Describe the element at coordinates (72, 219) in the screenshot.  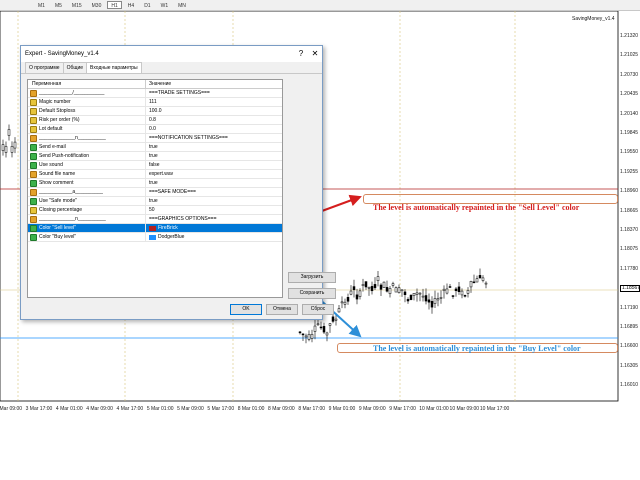
I see `param-name: _____________n__________` at that location.